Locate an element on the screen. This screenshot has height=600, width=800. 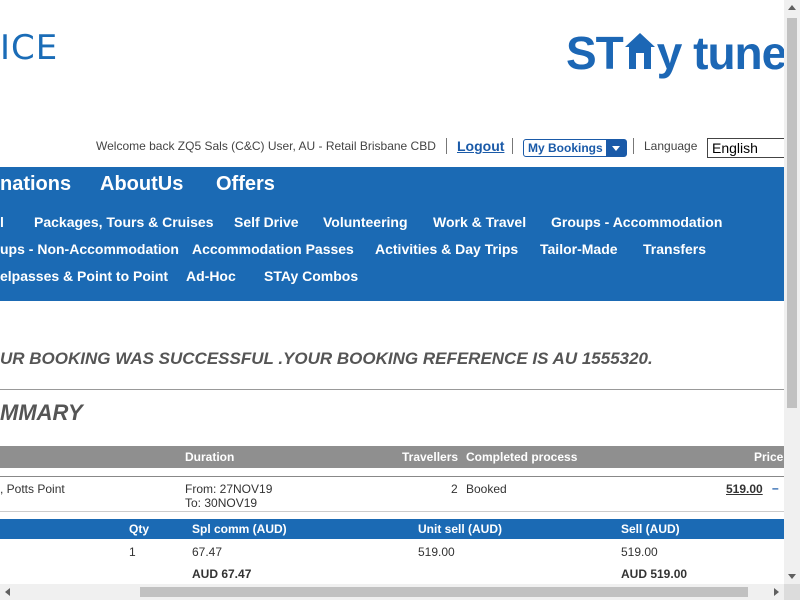
travellers-count: 2 is located at coordinates (454, 489).